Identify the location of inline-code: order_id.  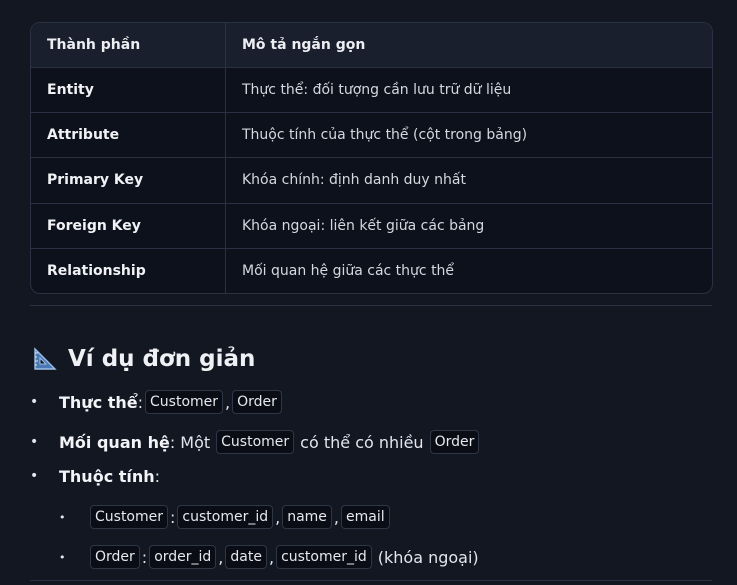
(183, 557).